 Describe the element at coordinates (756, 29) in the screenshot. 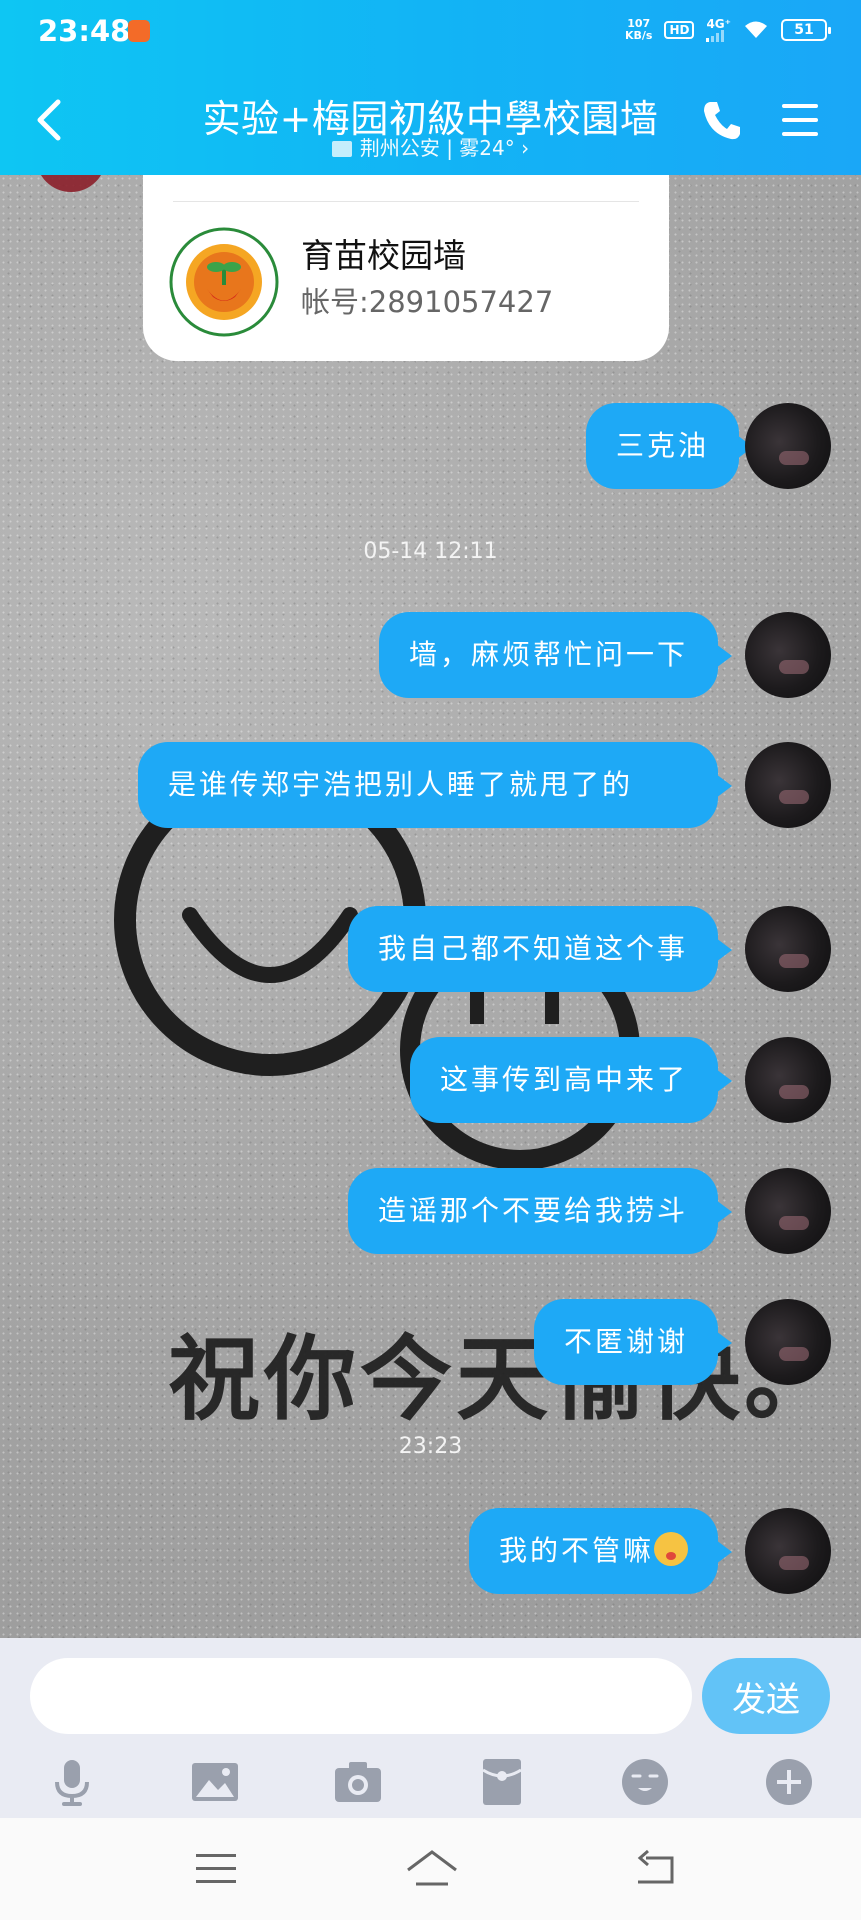

I see `wifi-icon` at that location.